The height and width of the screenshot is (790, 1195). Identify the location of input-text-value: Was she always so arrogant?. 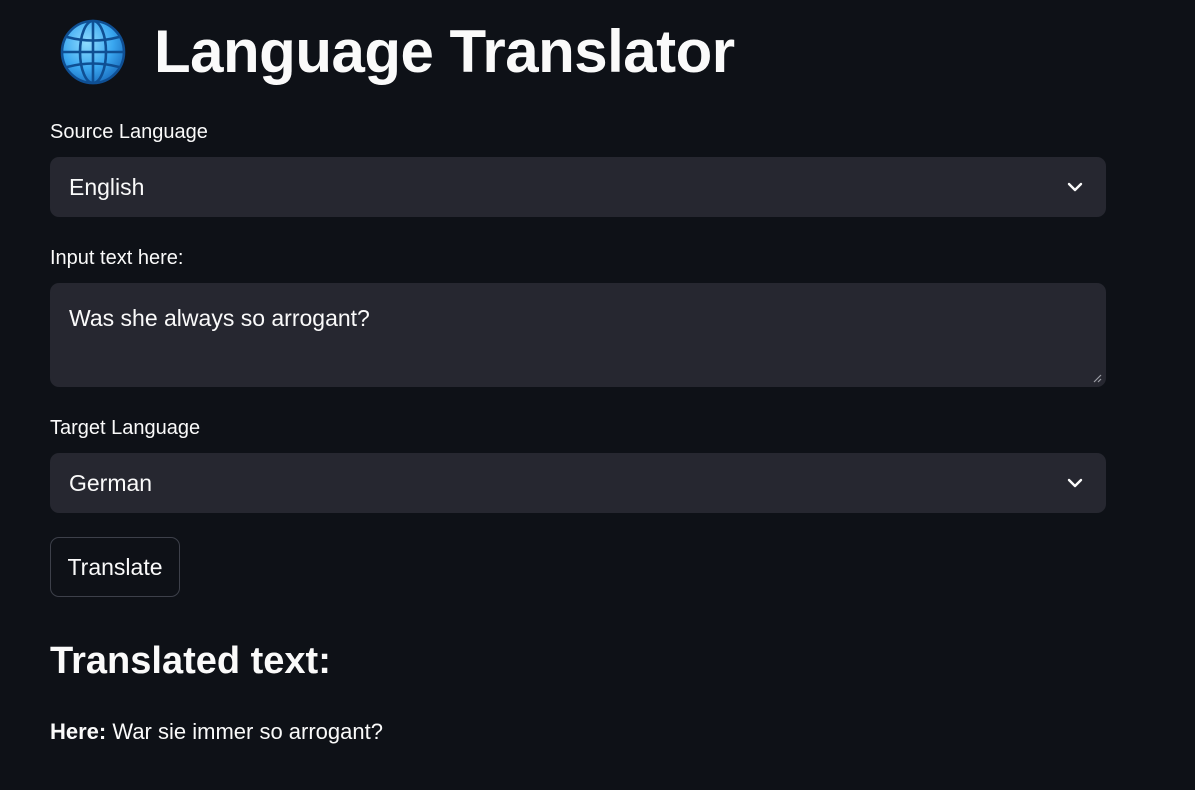
(219, 318).